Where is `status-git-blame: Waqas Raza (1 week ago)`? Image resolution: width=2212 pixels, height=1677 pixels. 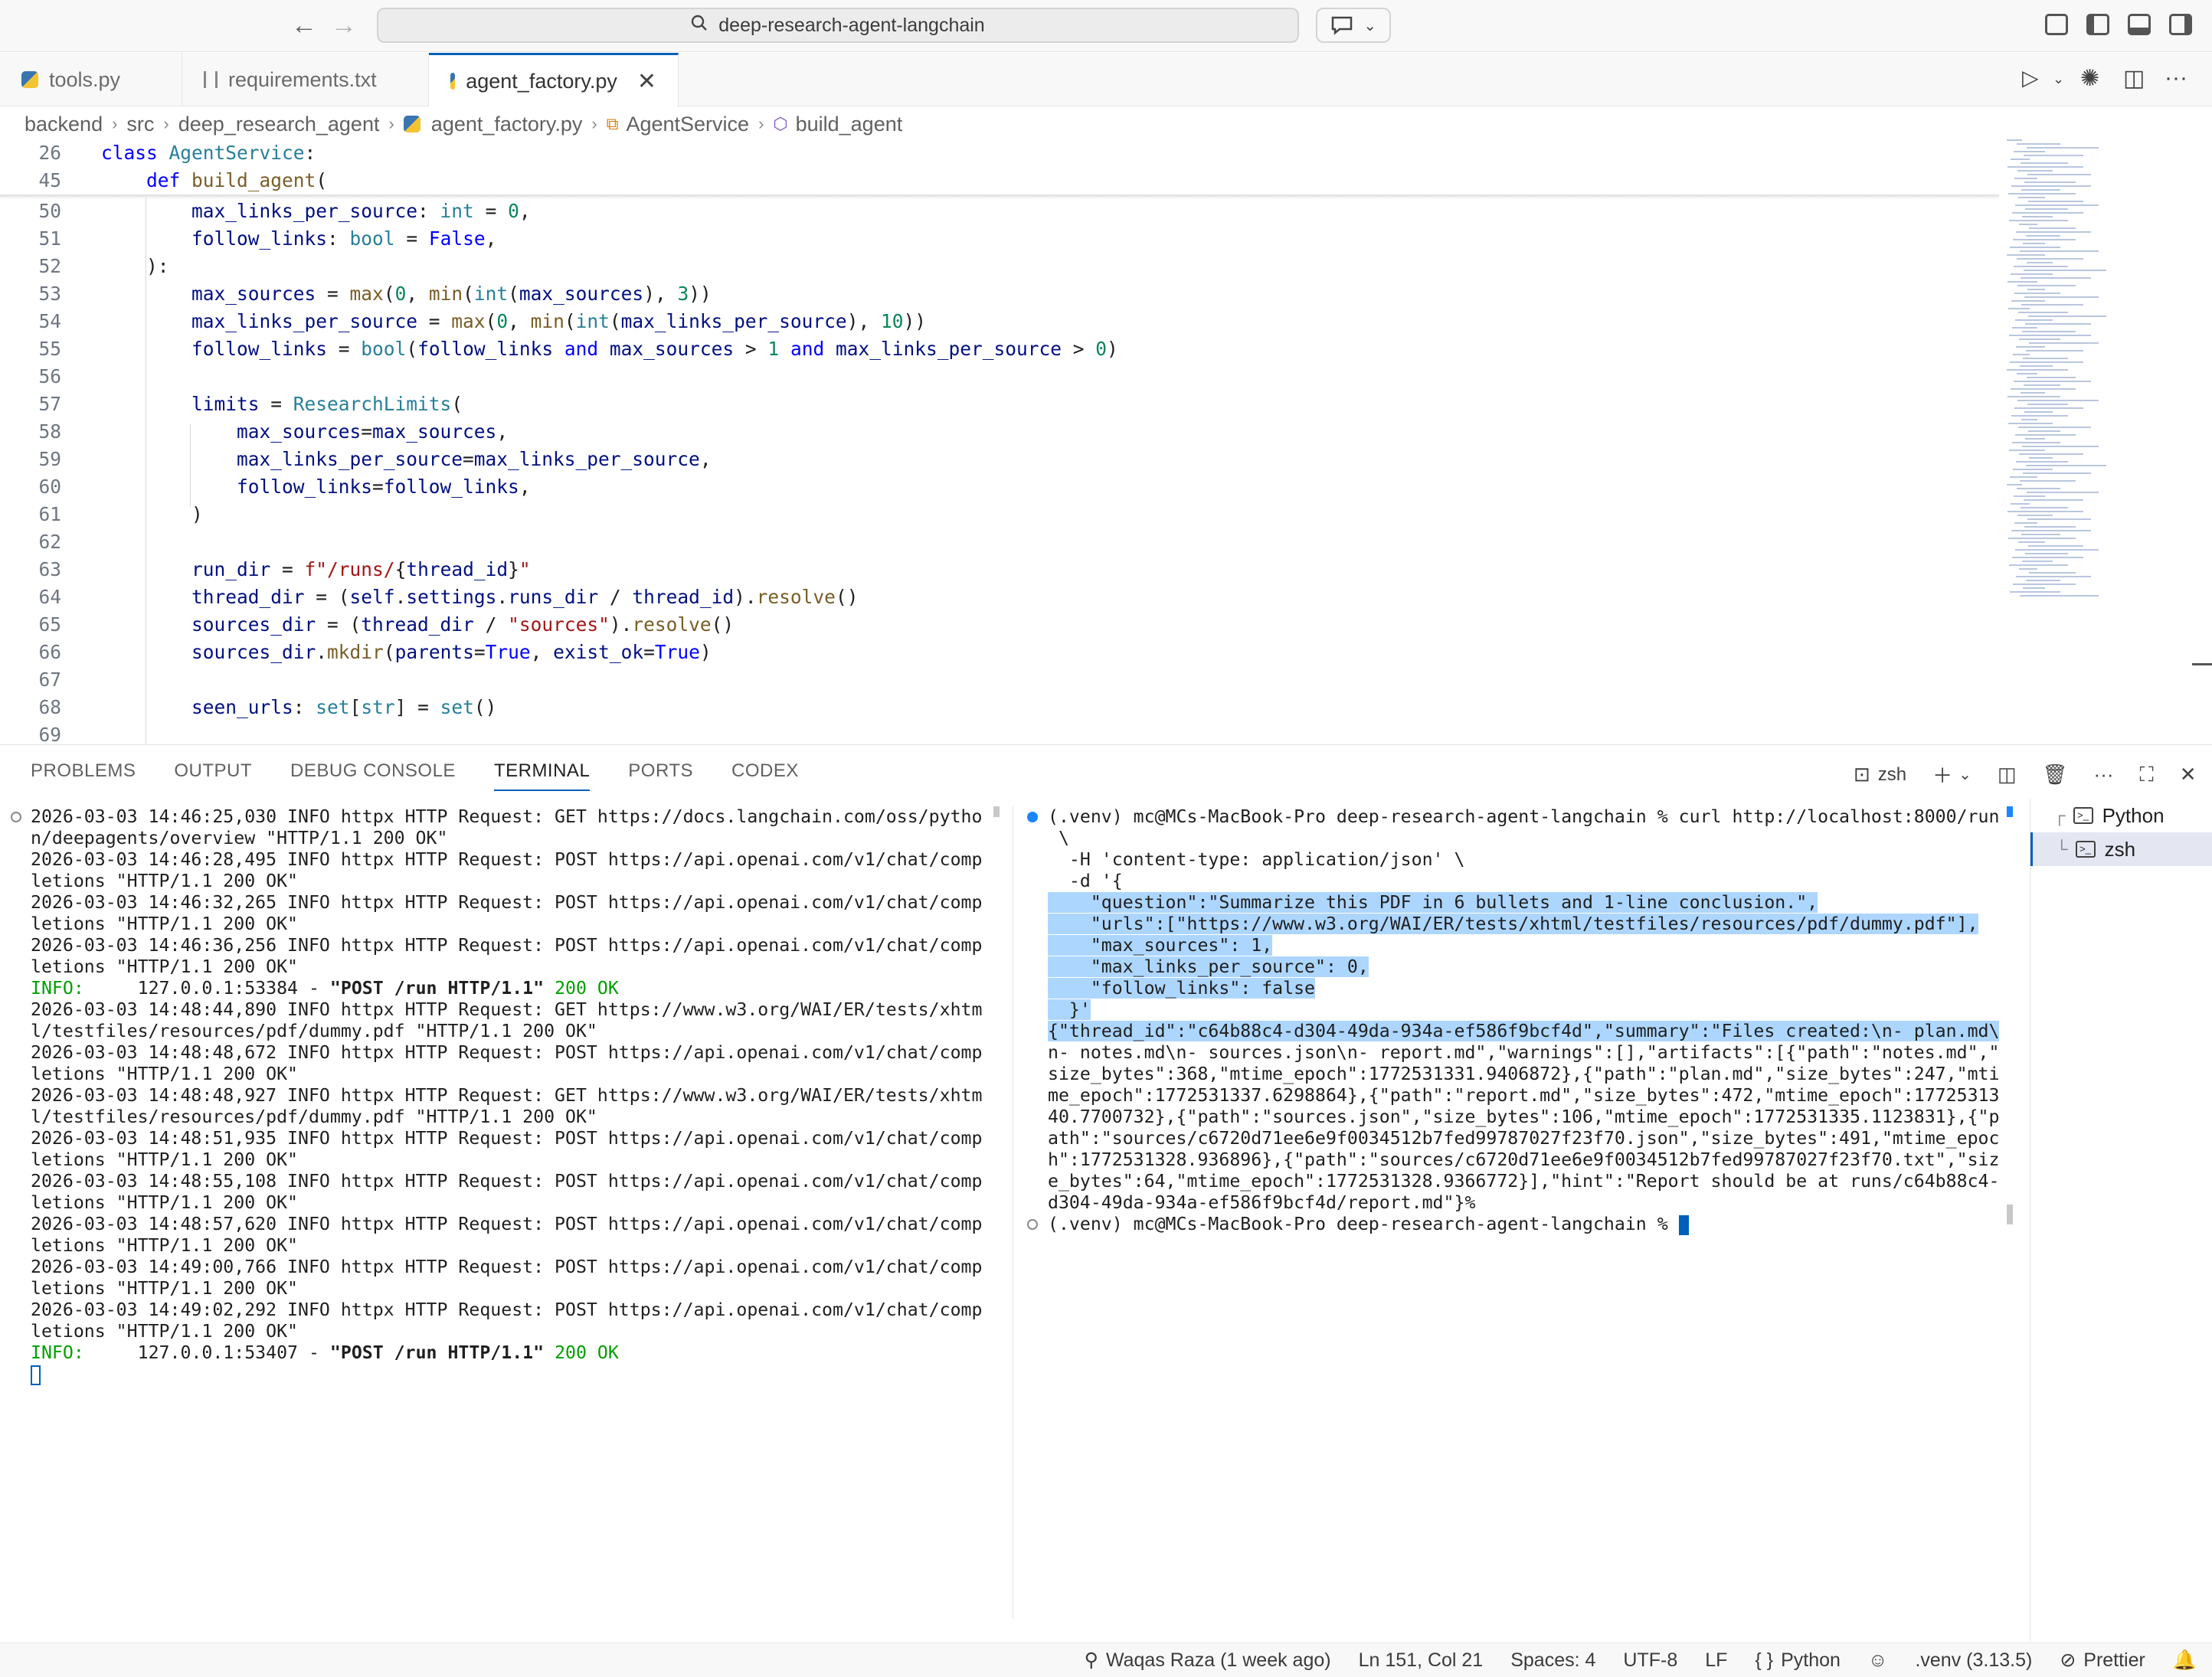 status-git-blame: Waqas Raza (1 week ago) is located at coordinates (1219, 1660).